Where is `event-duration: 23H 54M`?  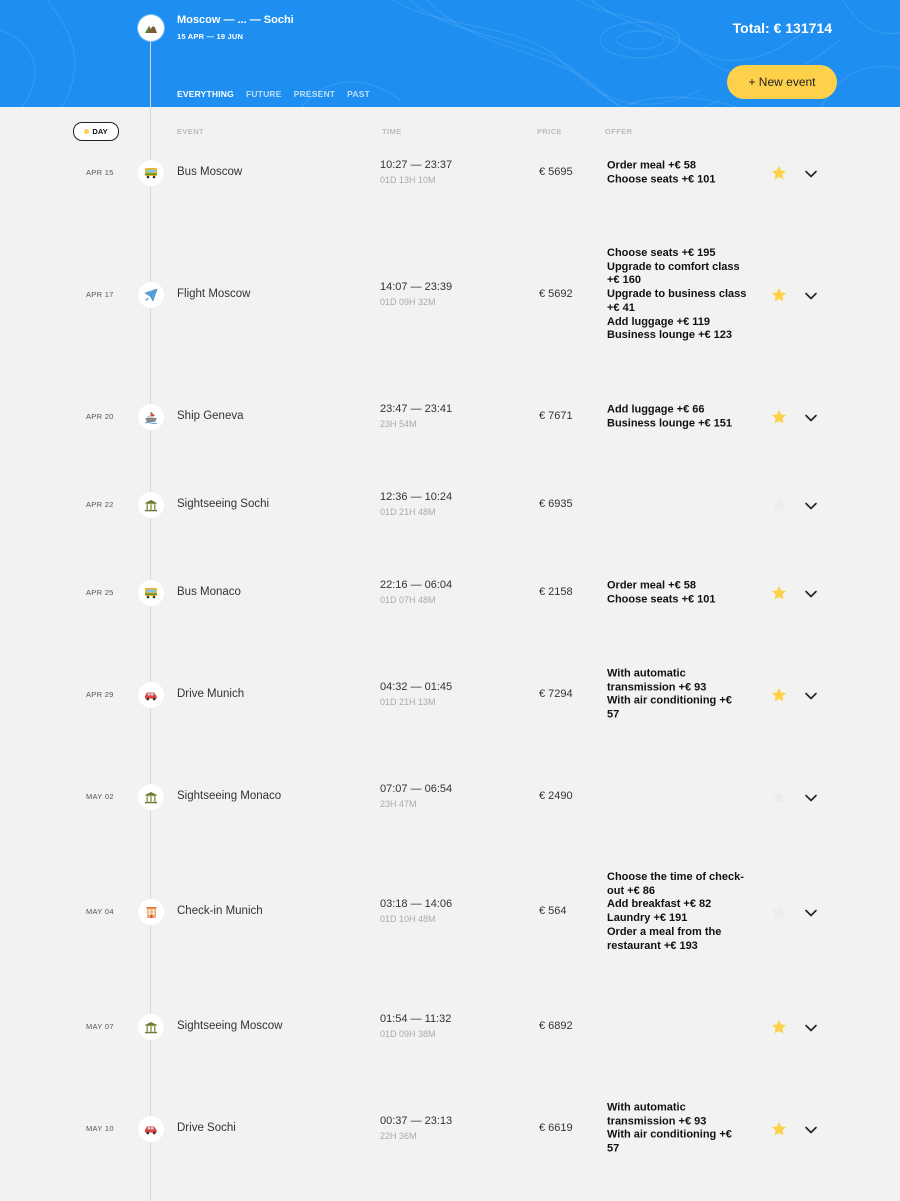
event-duration: 23H 54M is located at coordinates (398, 424).